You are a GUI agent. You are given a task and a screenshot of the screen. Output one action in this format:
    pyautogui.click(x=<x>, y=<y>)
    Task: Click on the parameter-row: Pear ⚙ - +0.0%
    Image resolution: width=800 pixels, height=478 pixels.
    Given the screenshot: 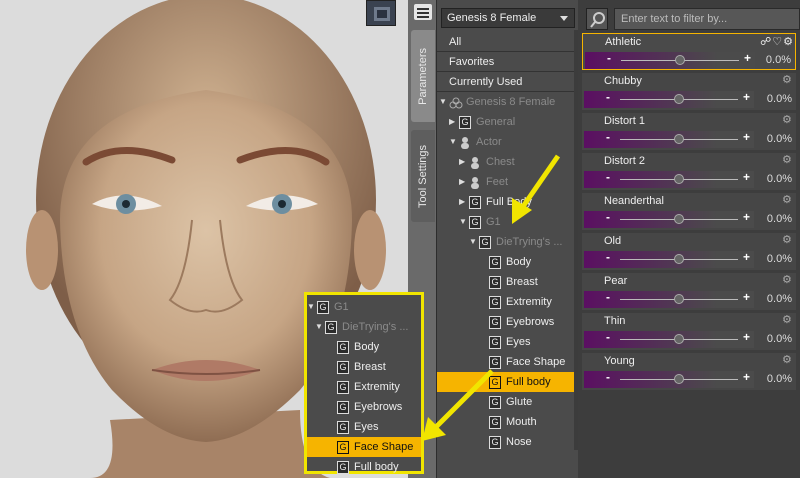 What is the action you would take?
    pyautogui.click(x=689, y=291)
    